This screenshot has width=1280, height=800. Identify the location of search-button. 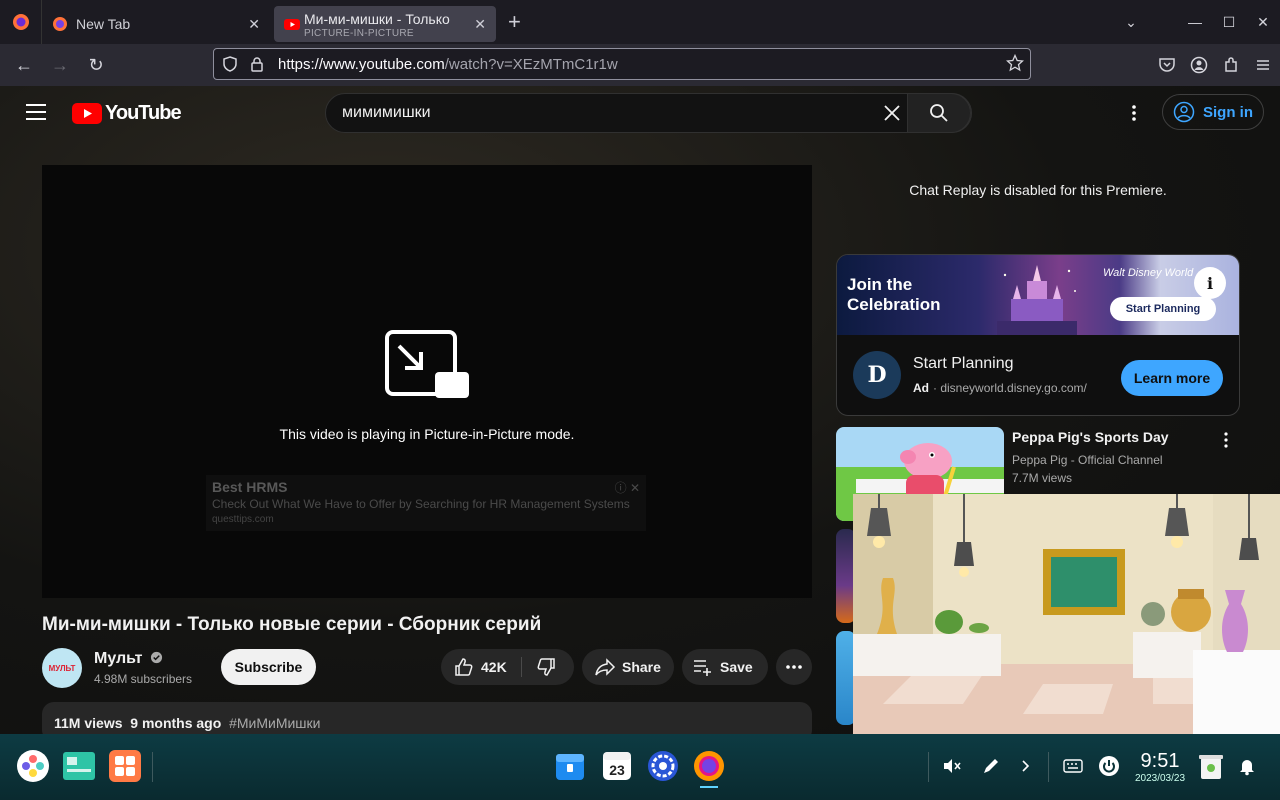
(939, 113).